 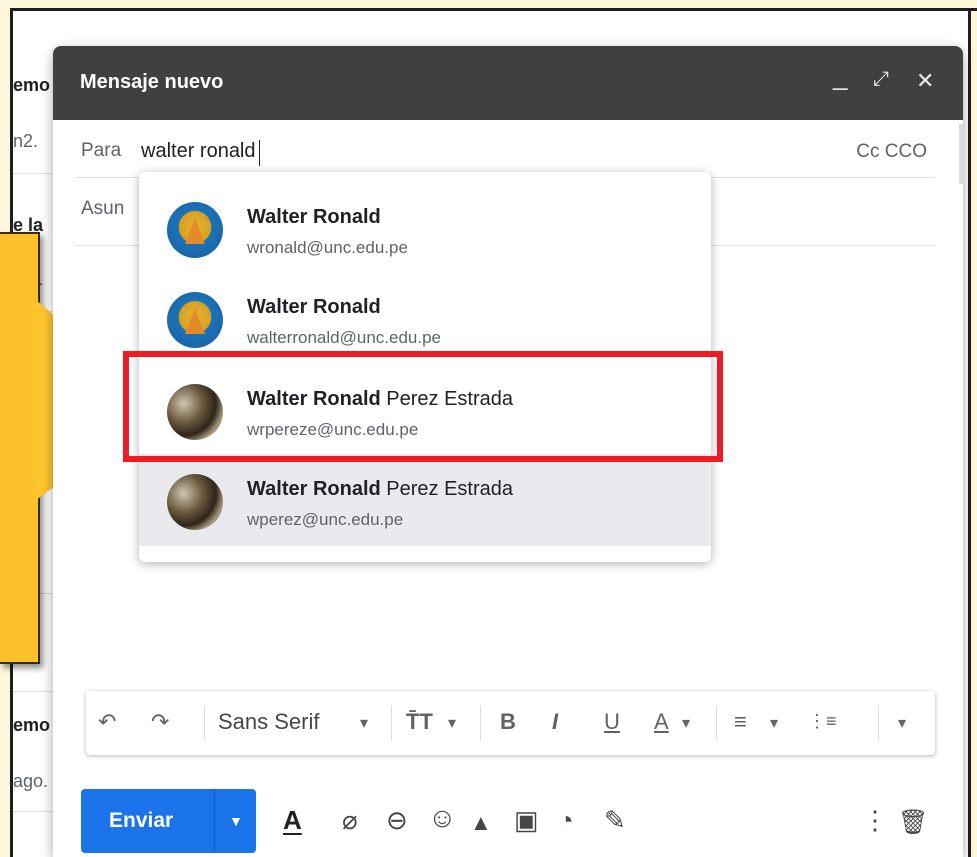 I want to click on font-family-select: Sans Serif, so click(x=269, y=722).